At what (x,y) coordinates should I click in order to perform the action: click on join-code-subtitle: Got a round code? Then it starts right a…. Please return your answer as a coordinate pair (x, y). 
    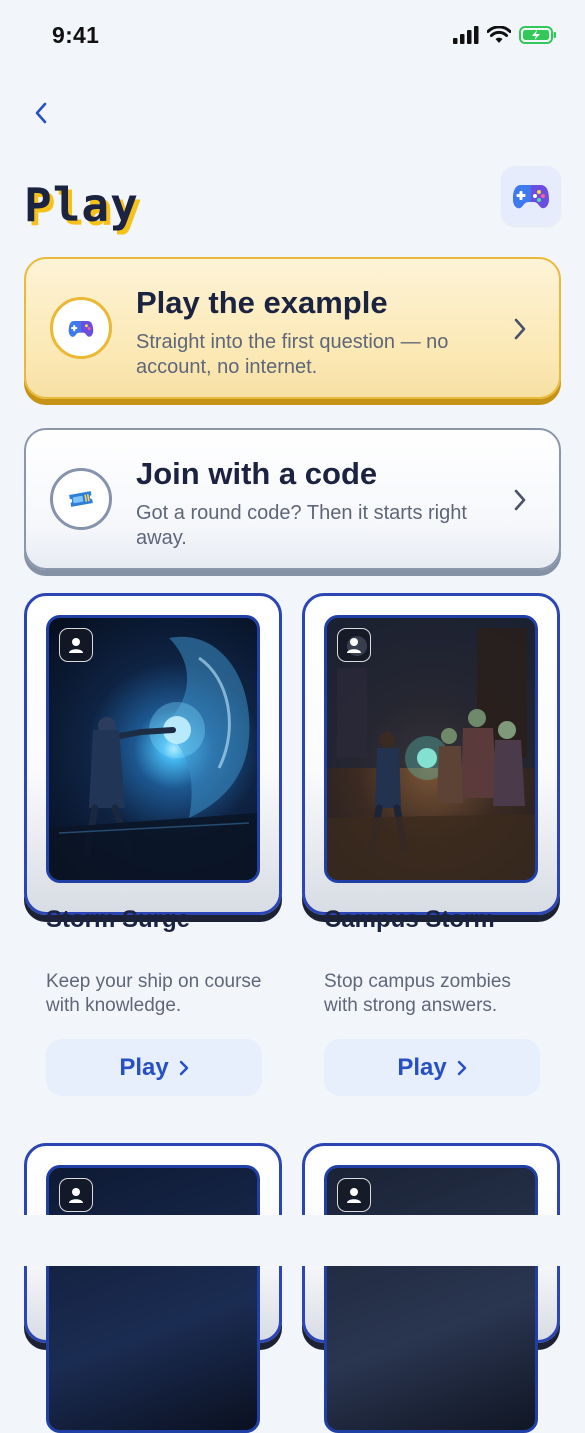
    Looking at the image, I should click on (301, 525).